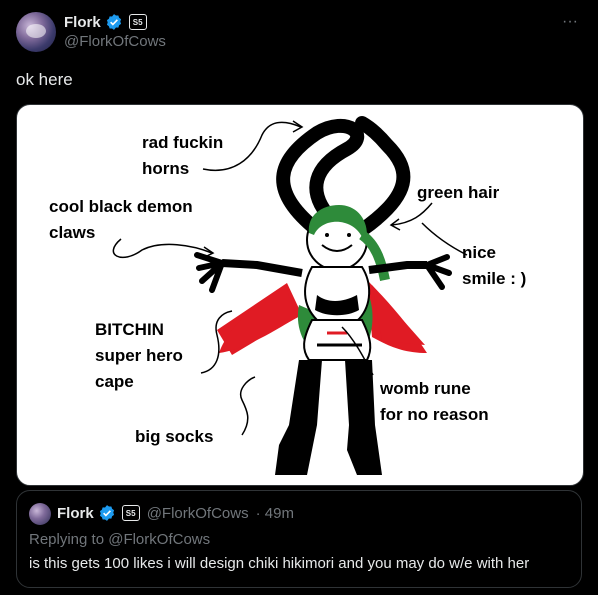 This screenshot has width=598, height=595. What do you see at coordinates (494, 278) in the screenshot?
I see `label-smile-2: smile : )` at bounding box center [494, 278].